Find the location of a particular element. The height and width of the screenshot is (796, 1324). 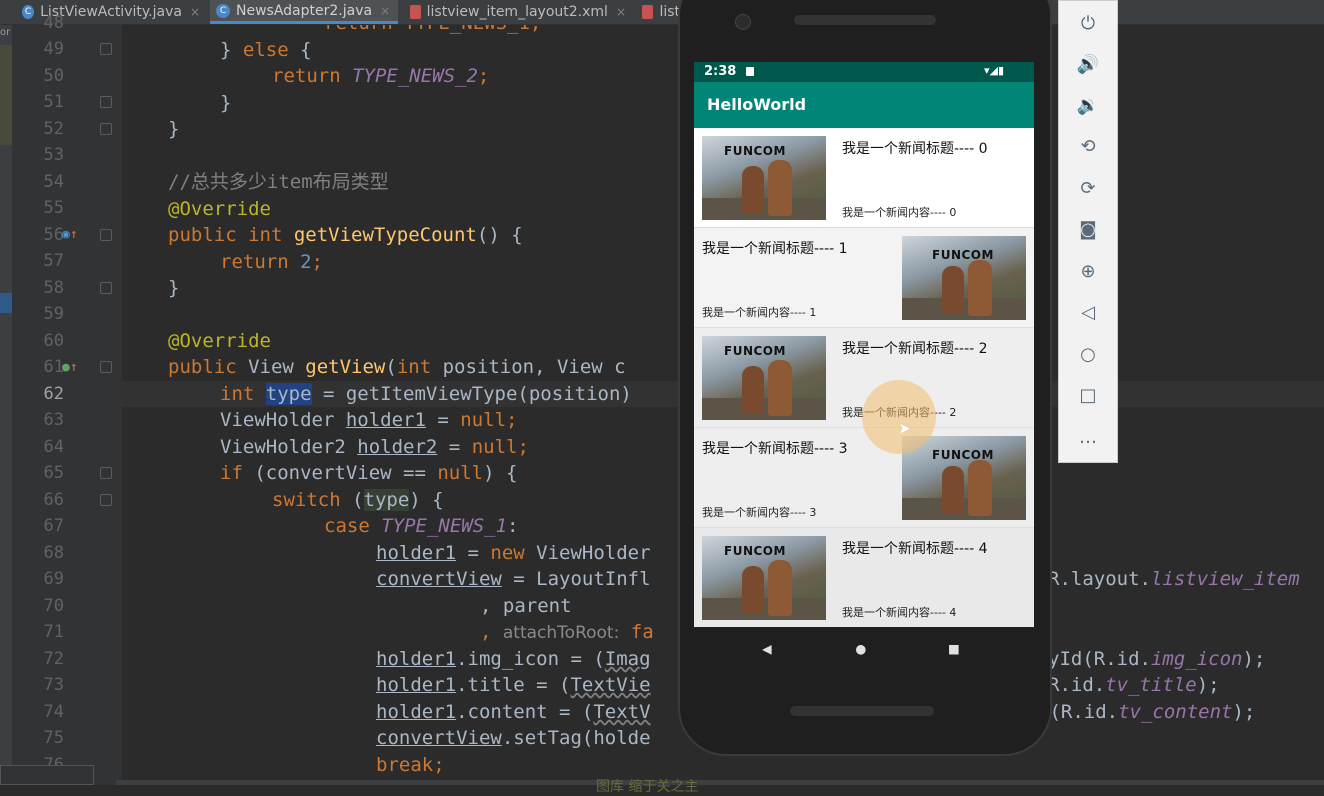

code-line-58: } is located at coordinates (173, 288).